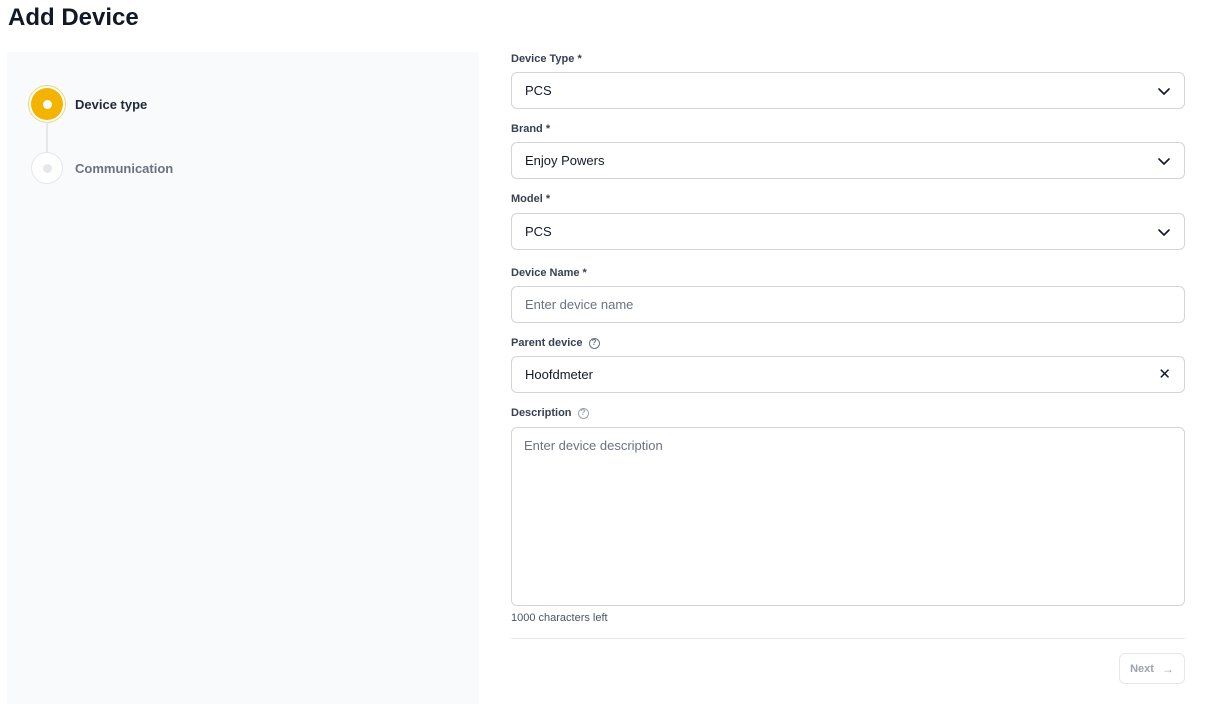  Describe the element at coordinates (848, 90) in the screenshot. I see `device-type-select: PCS` at that location.